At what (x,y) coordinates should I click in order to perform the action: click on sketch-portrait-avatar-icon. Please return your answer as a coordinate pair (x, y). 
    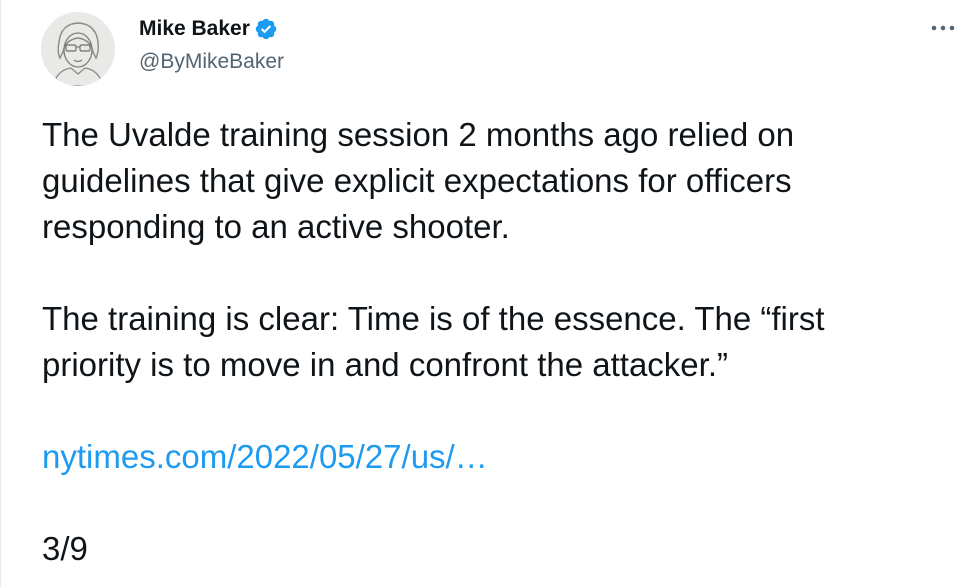
    Looking at the image, I should click on (78, 49).